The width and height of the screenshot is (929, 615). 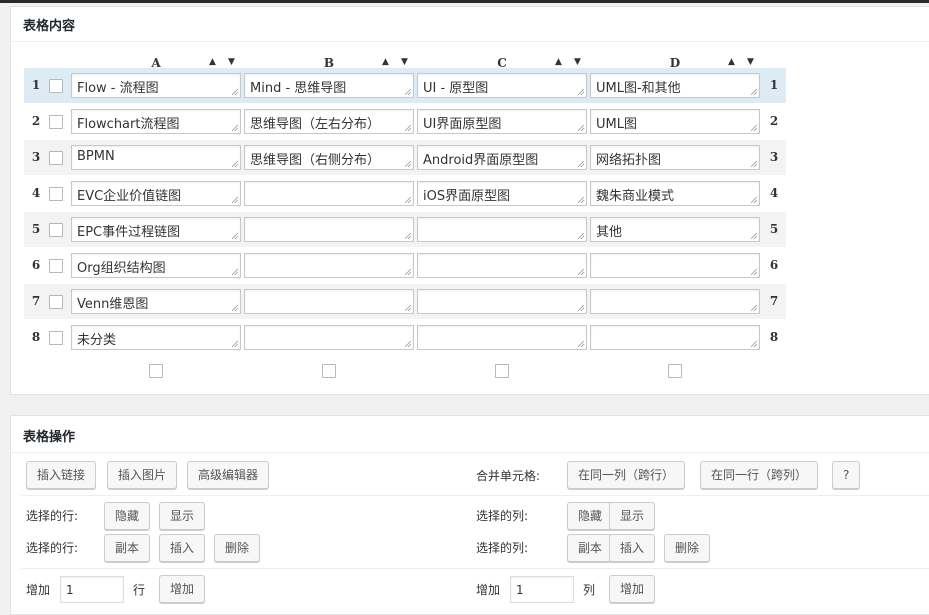 What do you see at coordinates (61, 475) in the screenshot?
I see `insert-link-button: 插入链接` at bounding box center [61, 475].